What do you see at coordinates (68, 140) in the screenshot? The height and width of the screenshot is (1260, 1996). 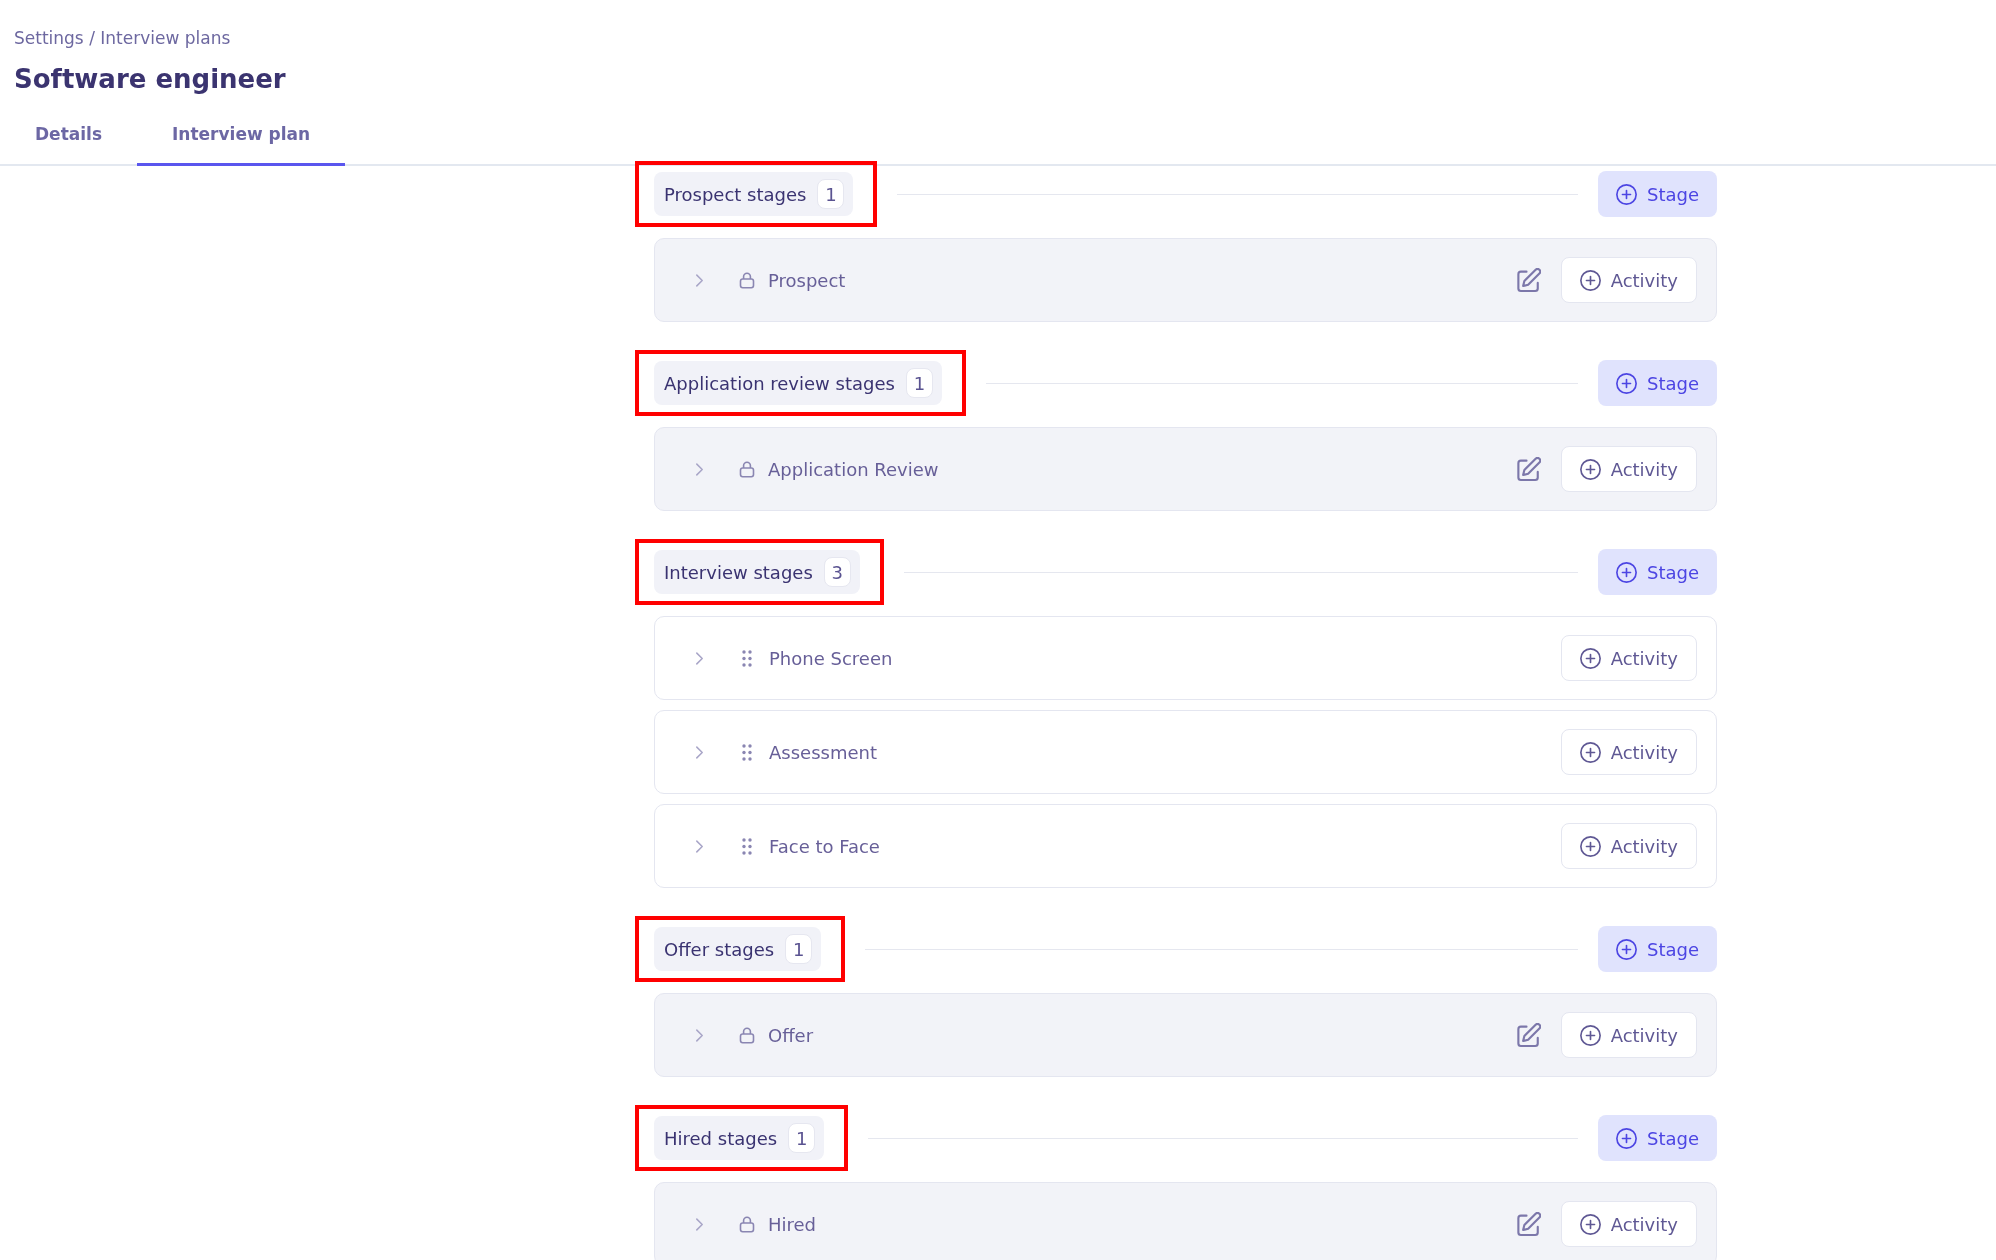 I see `tab: Details` at bounding box center [68, 140].